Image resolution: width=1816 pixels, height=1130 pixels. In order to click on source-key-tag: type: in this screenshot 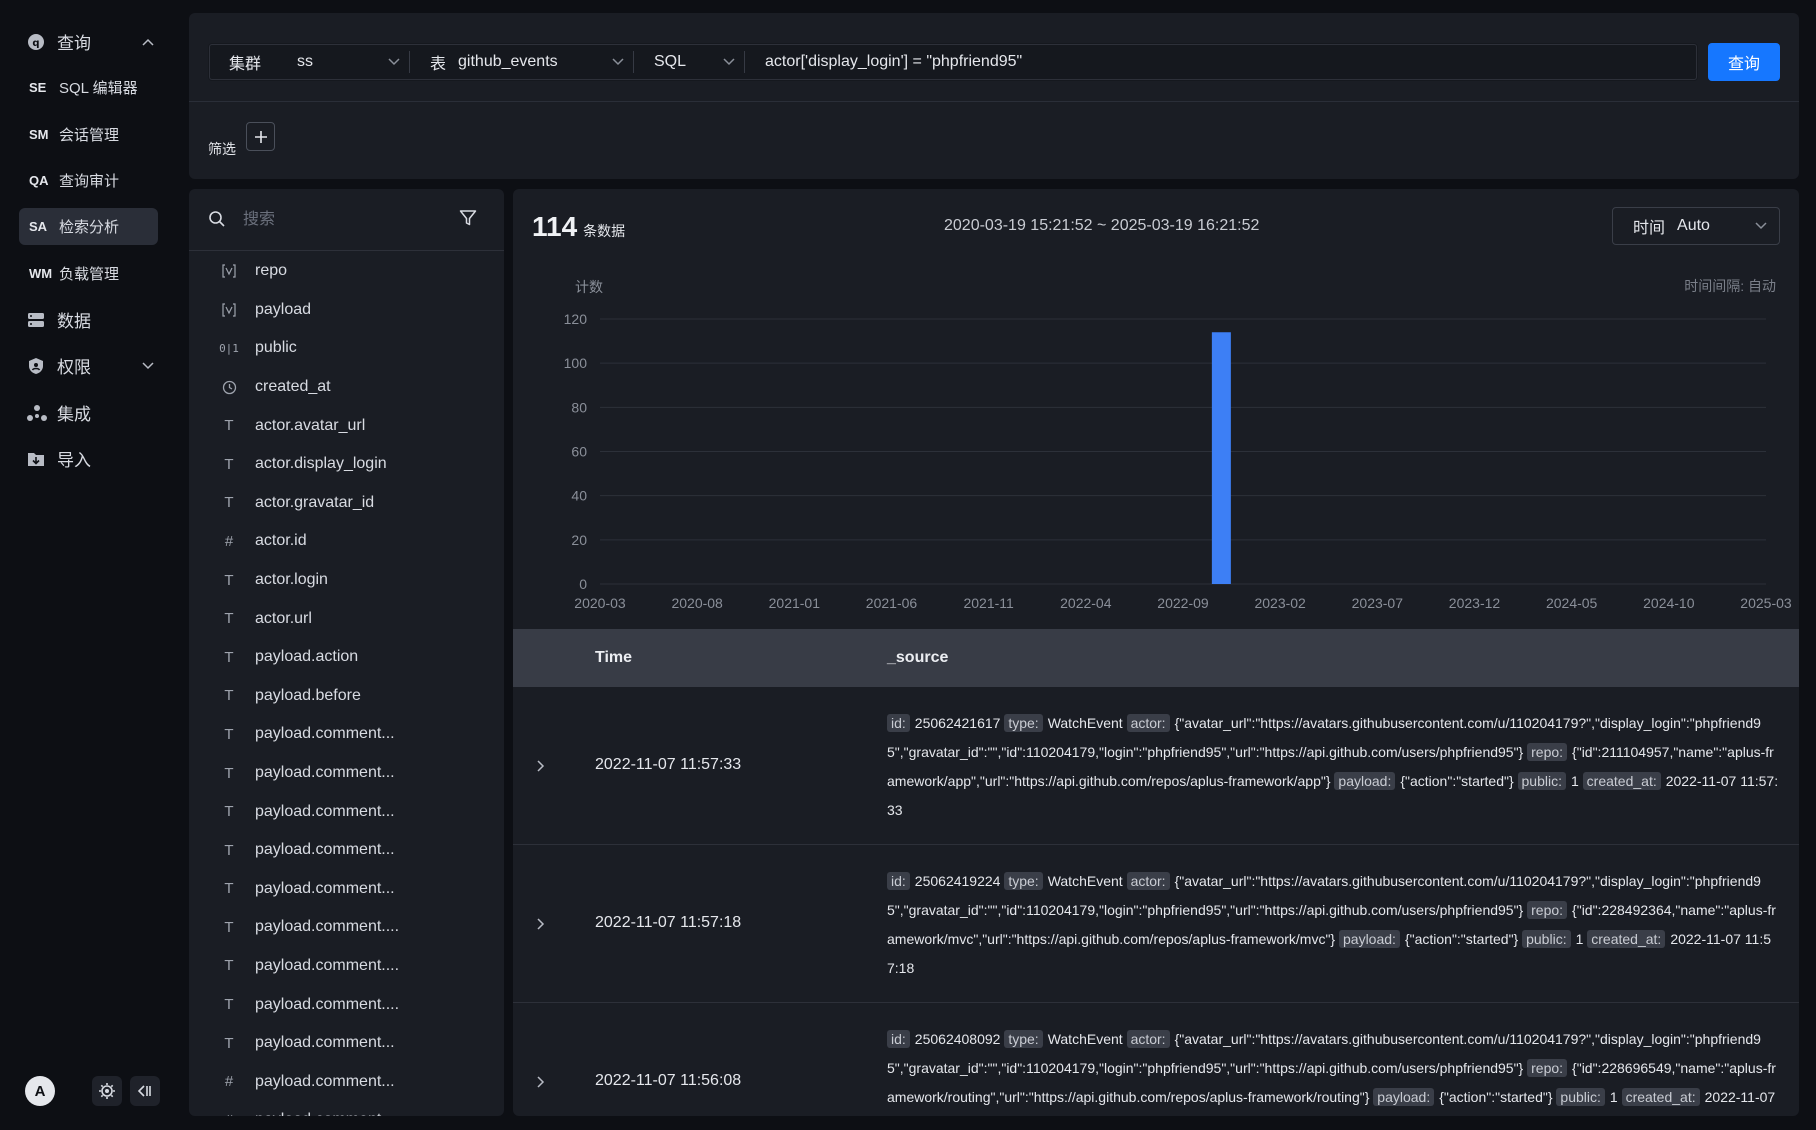, I will do `click(1023, 723)`.